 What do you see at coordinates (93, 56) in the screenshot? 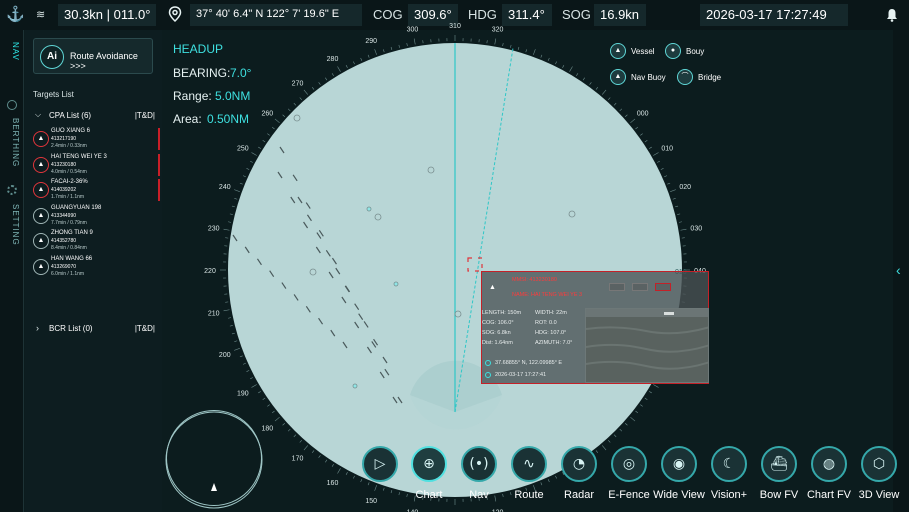
I see `route-avoidance-button: Ai Route Avoidance >>>` at bounding box center [93, 56].